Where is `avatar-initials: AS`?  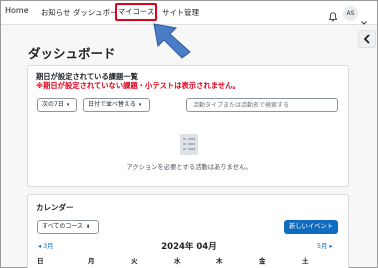 avatar-initials: AS is located at coordinates (350, 13).